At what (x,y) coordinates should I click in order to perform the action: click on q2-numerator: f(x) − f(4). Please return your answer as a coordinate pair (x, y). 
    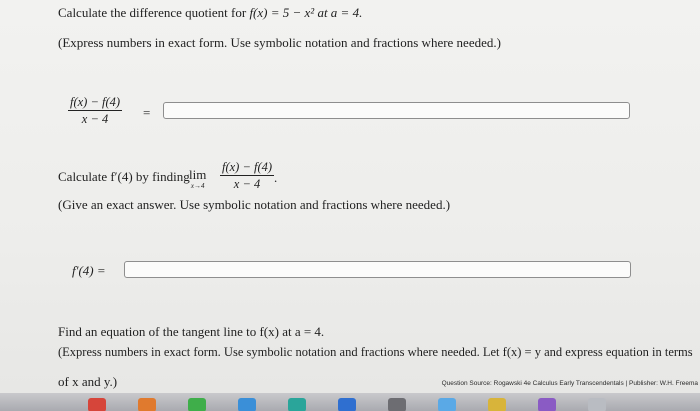
    Looking at the image, I should click on (247, 168).